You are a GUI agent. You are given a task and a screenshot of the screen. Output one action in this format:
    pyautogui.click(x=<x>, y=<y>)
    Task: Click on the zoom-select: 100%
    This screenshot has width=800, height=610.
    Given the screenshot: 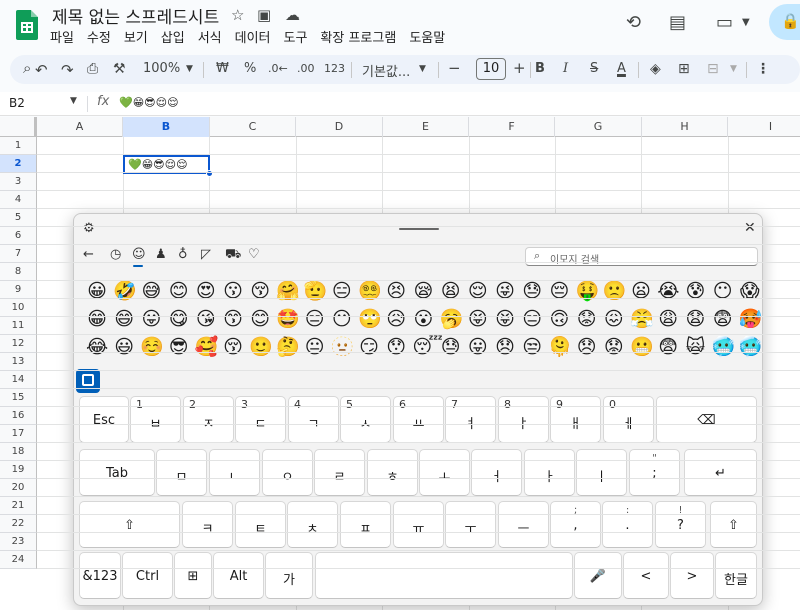 What is the action you would take?
    pyautogui.click(x=161, y=68)
    